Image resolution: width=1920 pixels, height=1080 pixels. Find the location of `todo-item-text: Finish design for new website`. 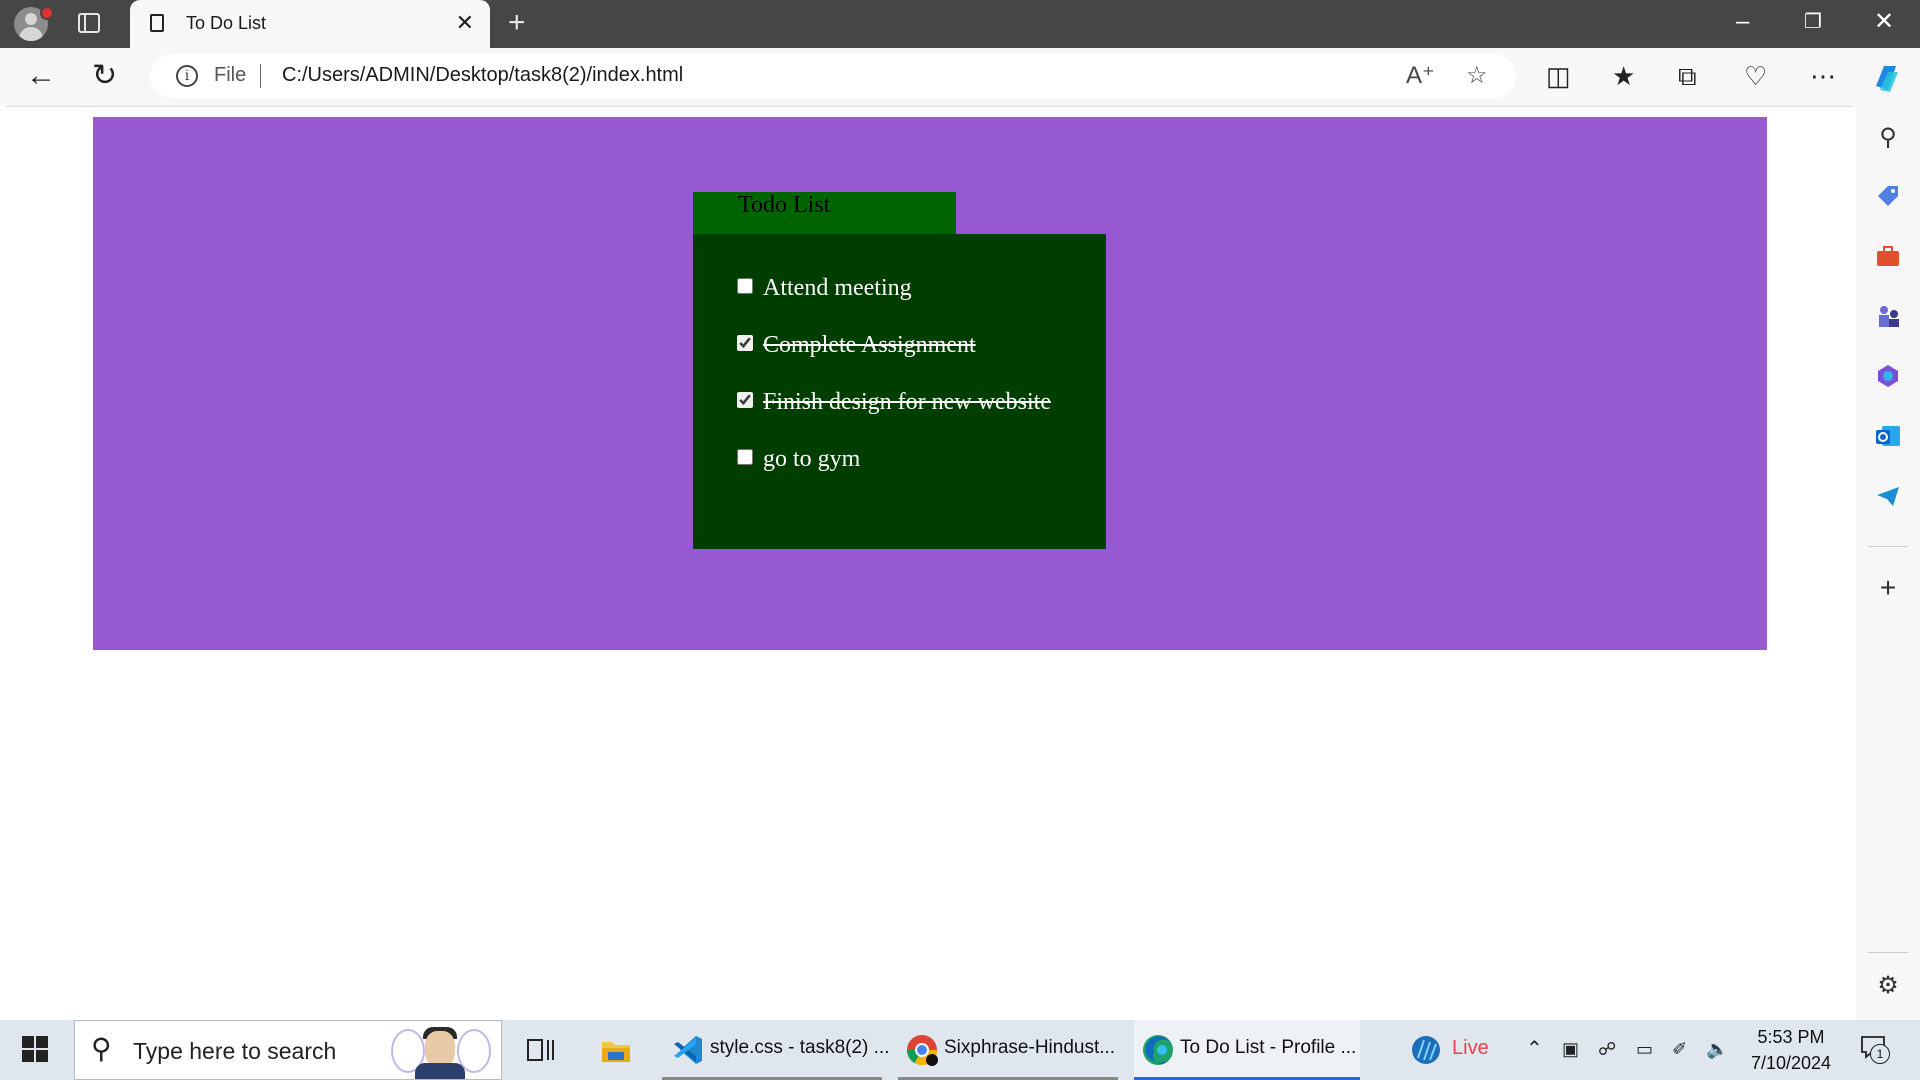

todo-item-text: Finish design for new website is located at coordinates (907, 402).